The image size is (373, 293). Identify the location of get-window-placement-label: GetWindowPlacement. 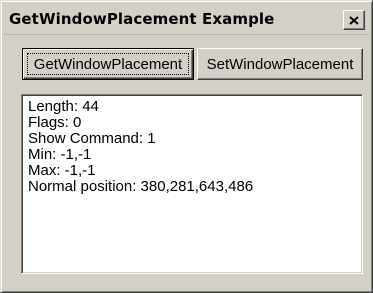
(108, 64).